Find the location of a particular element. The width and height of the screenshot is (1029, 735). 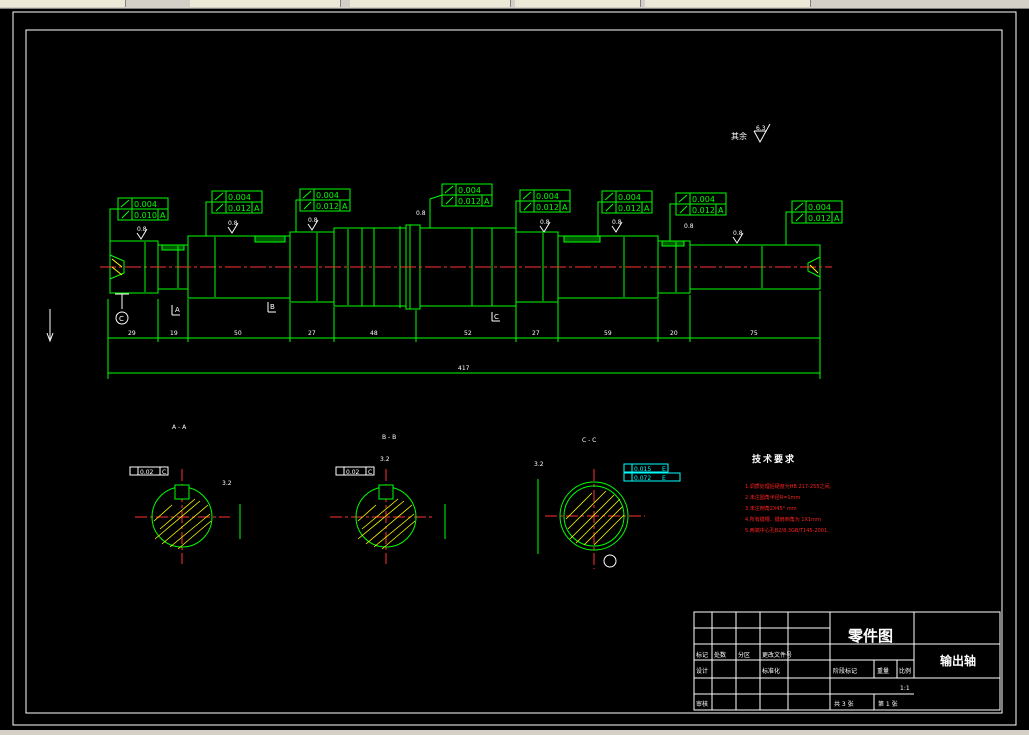

svg-text: 59 is located at coordinates (608, 333).